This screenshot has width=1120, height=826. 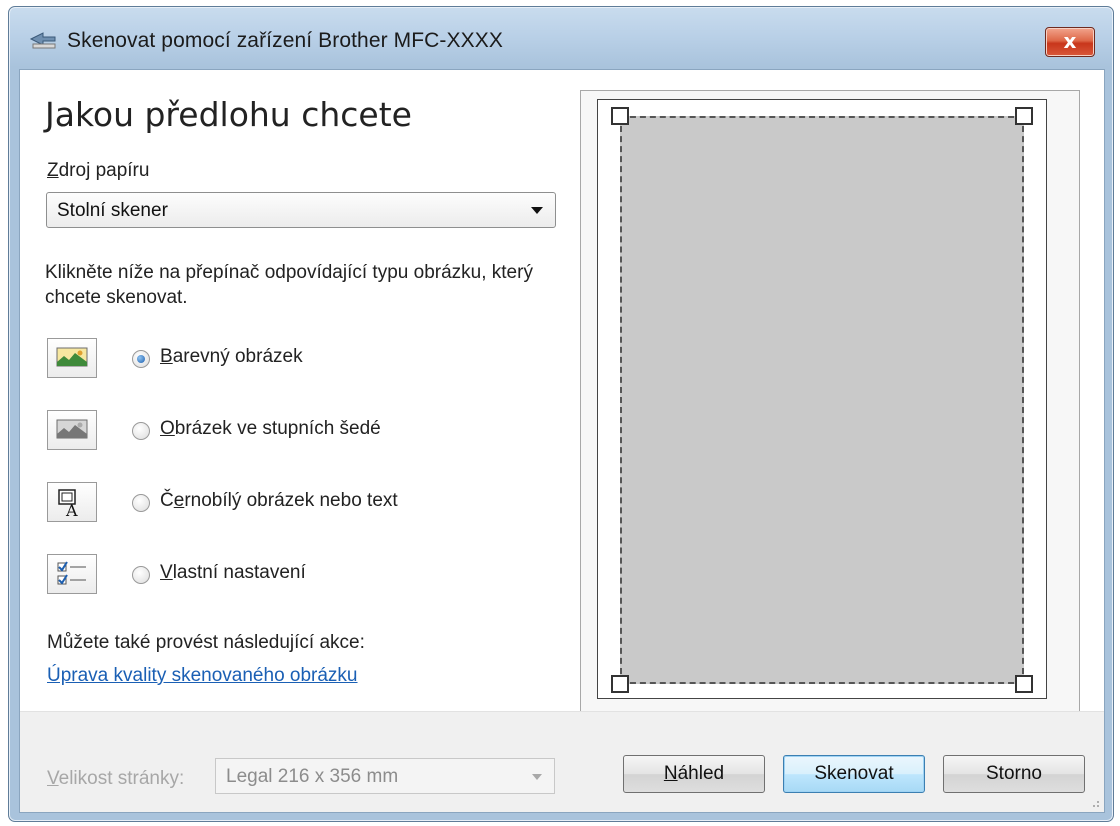 I want to click on preview-button-label: áhled, so click(x=701, y=773).